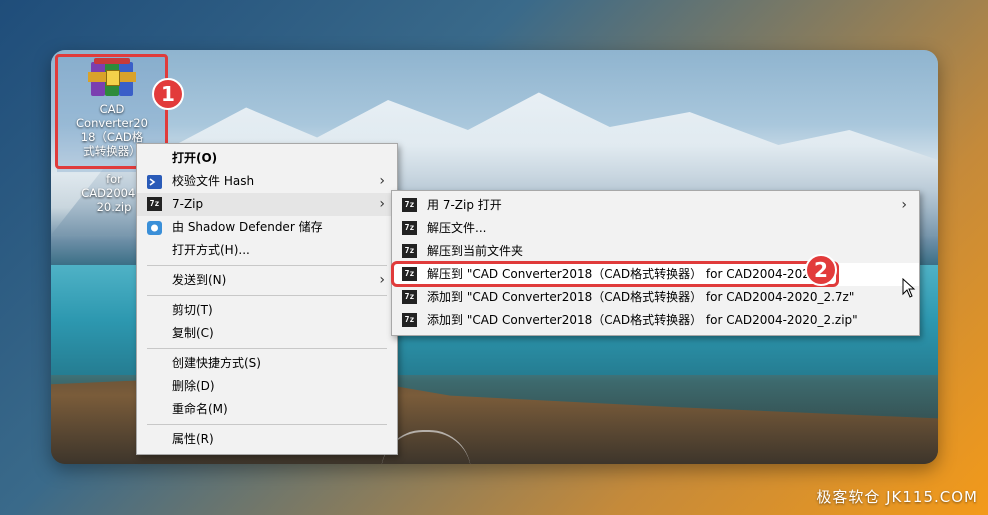 The width and height of the screenshot is (988, 515). I want to click on menu-item-send-to: 发送到(N) ›, so click(267, 280).